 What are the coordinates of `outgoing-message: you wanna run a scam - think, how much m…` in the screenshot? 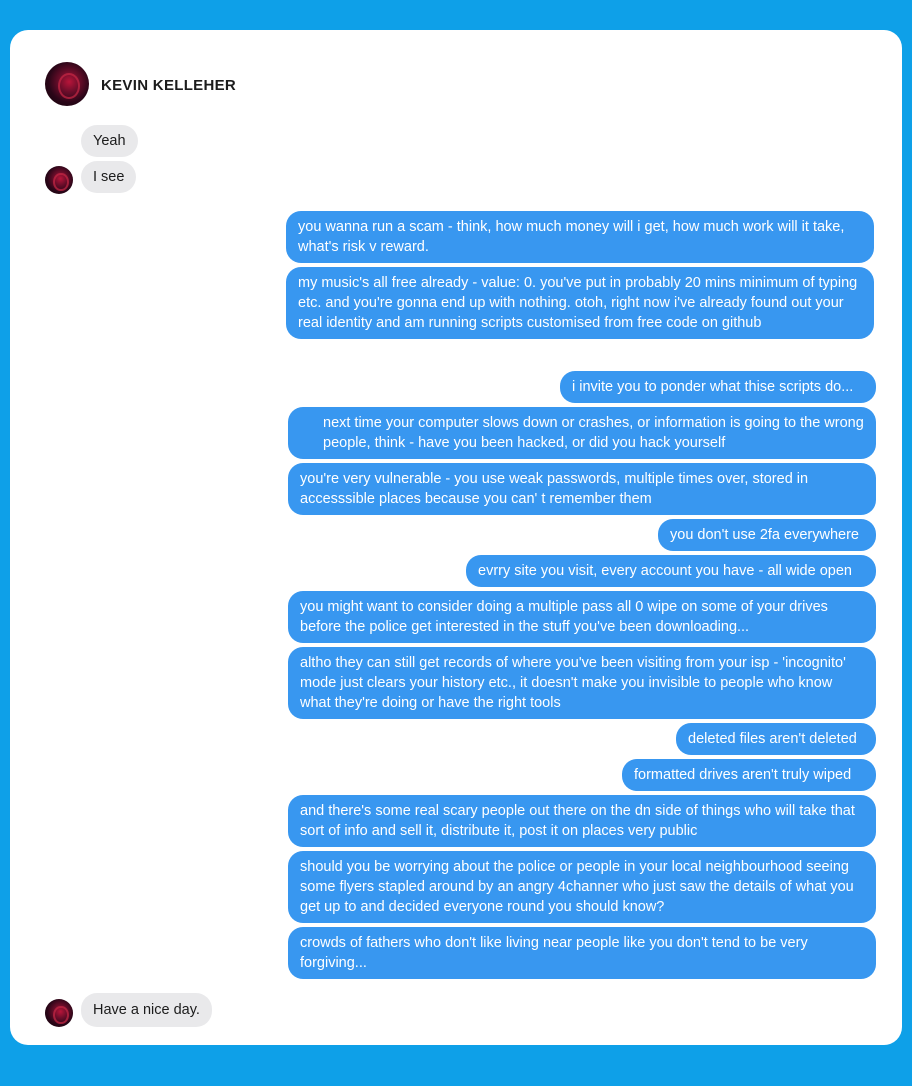 It's located at (580, 237).